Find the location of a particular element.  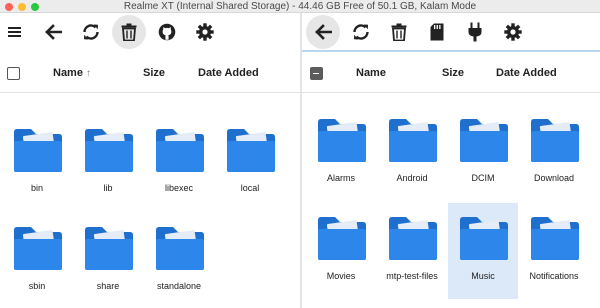

folder-item: Movies is located at coordinates (341, 251).